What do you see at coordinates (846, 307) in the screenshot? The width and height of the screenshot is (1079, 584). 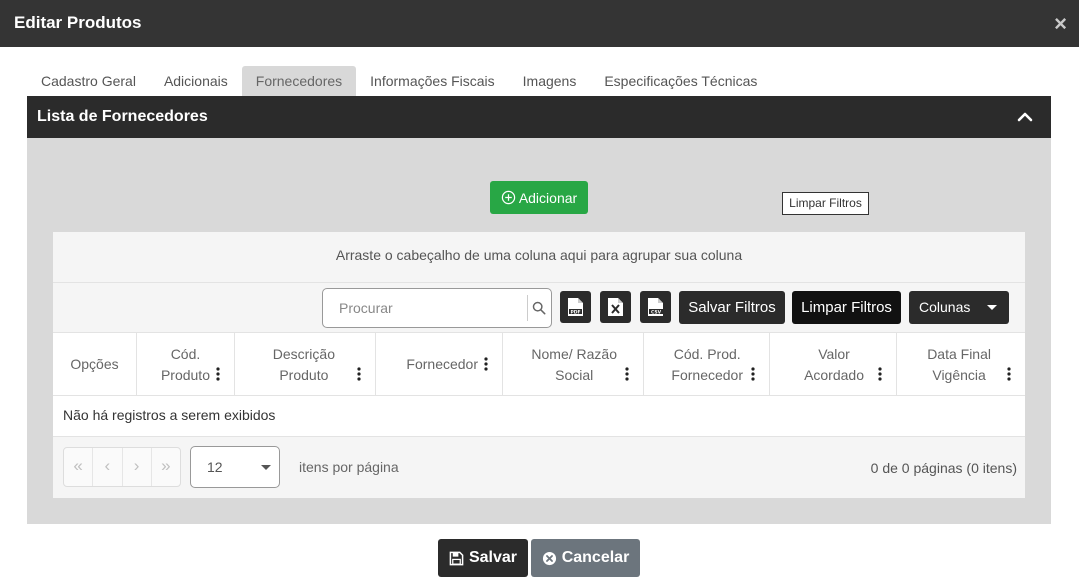 I see `clear-filters-button: Limpar Filtros` at bounding box center [846, 307].